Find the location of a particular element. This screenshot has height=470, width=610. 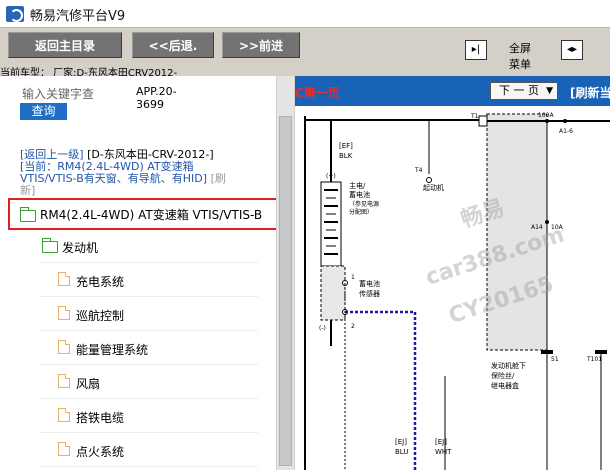

selected-model-item: RM4(2.4L-4WD) AT变速箱 VTIS/VTIS-B is located at coordinates (151, 214).